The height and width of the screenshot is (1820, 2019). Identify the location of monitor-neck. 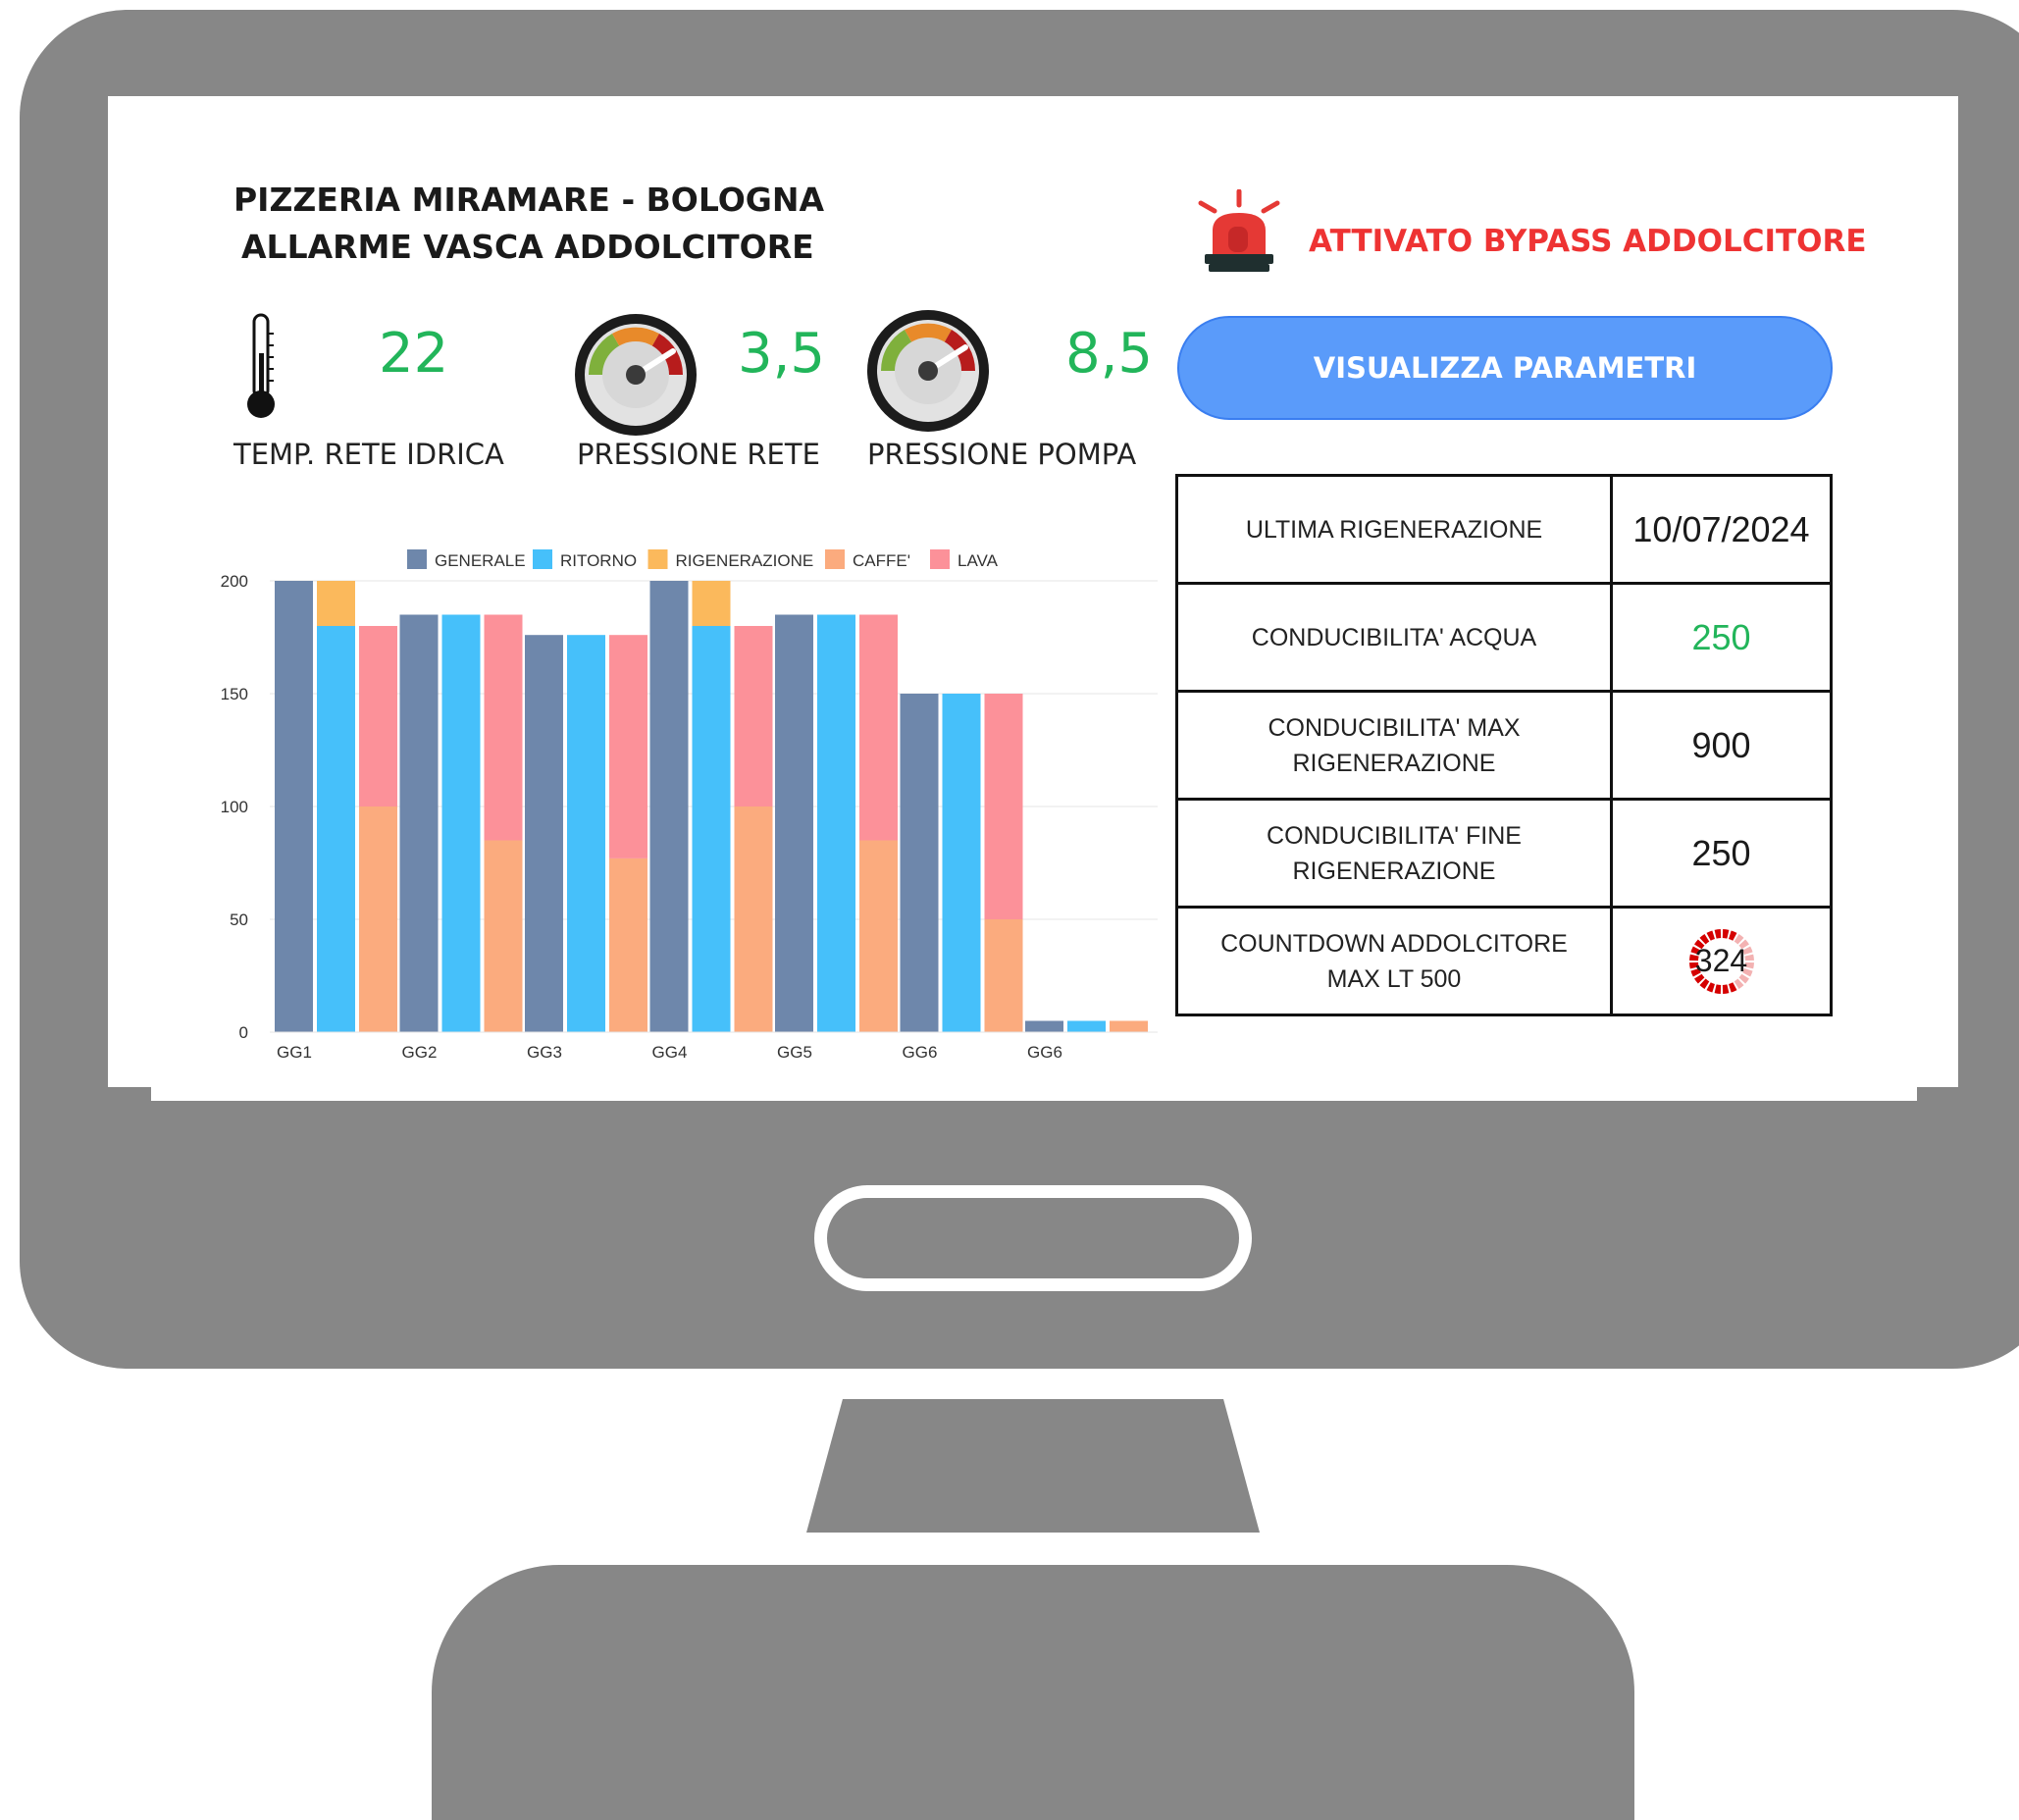
(1033, 1466).